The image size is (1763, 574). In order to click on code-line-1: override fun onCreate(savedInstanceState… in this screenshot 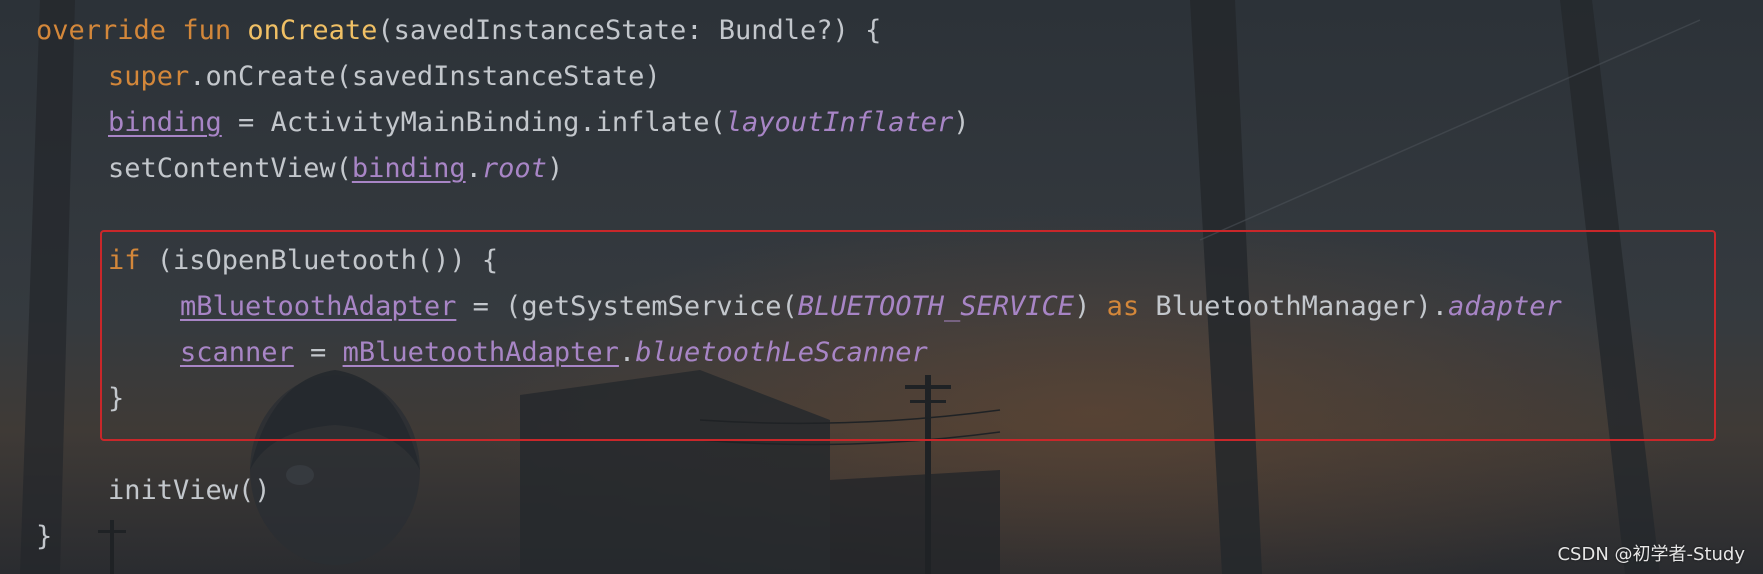, I will do `click(896, 31)`.